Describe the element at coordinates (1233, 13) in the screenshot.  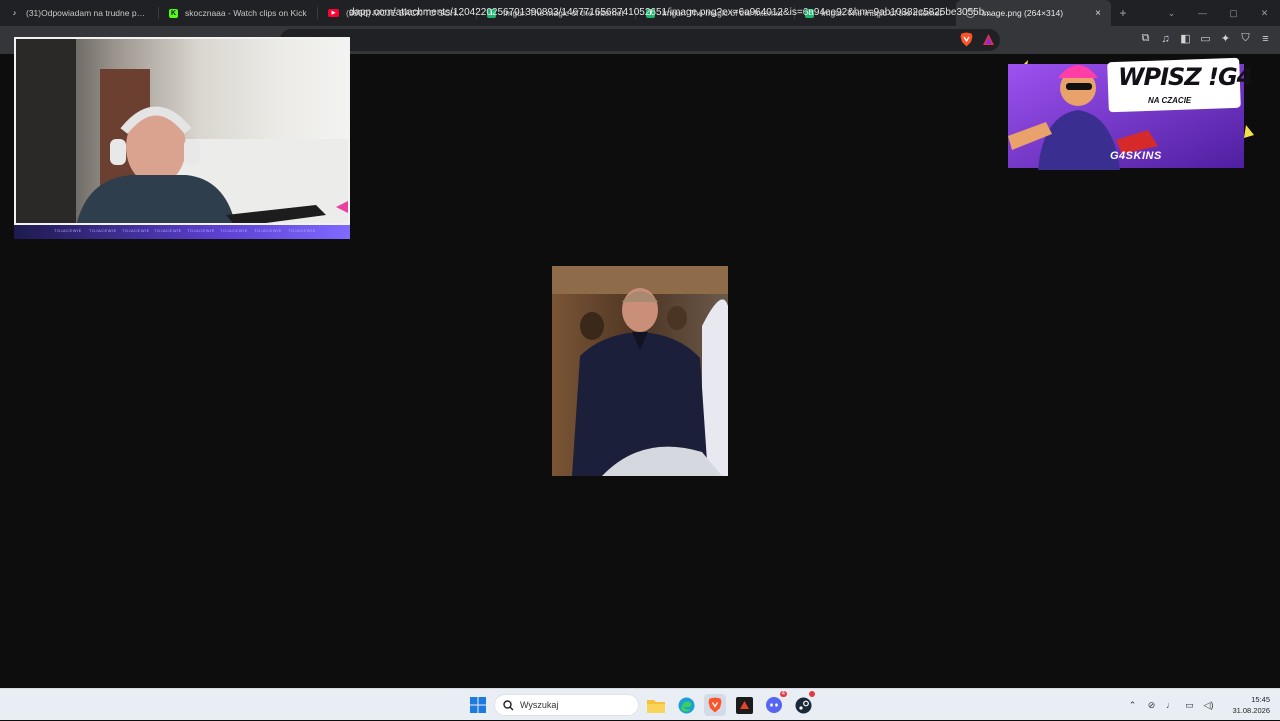
I see `maximize-icon: ▢` at that location.